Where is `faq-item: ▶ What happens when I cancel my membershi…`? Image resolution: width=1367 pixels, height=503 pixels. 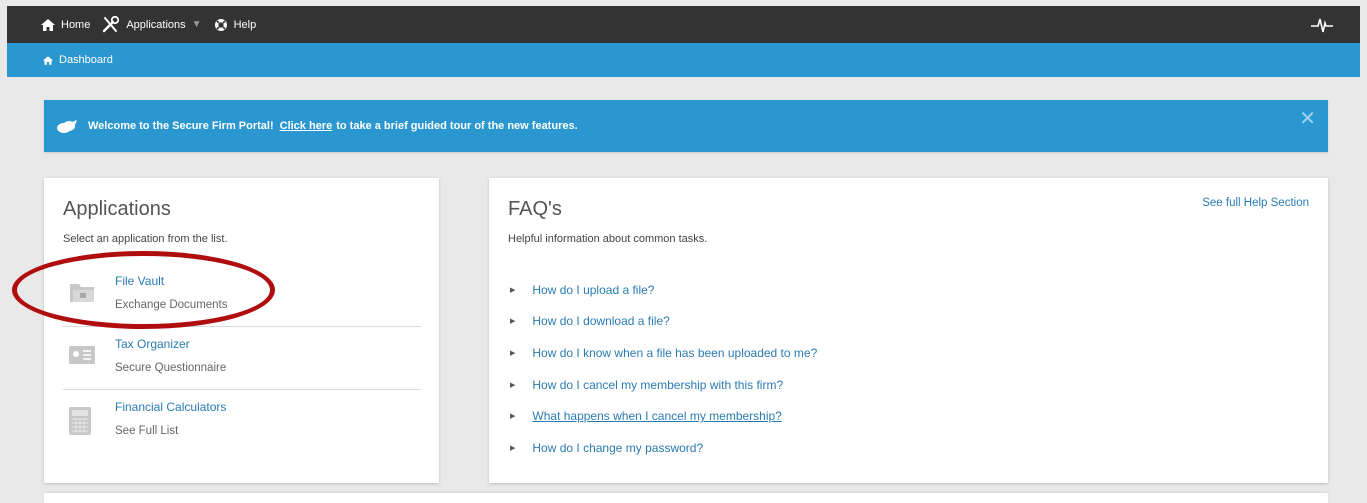 faq-item: ▶ What happens when I cancel my membershi… is located at coordinates (663, 416).